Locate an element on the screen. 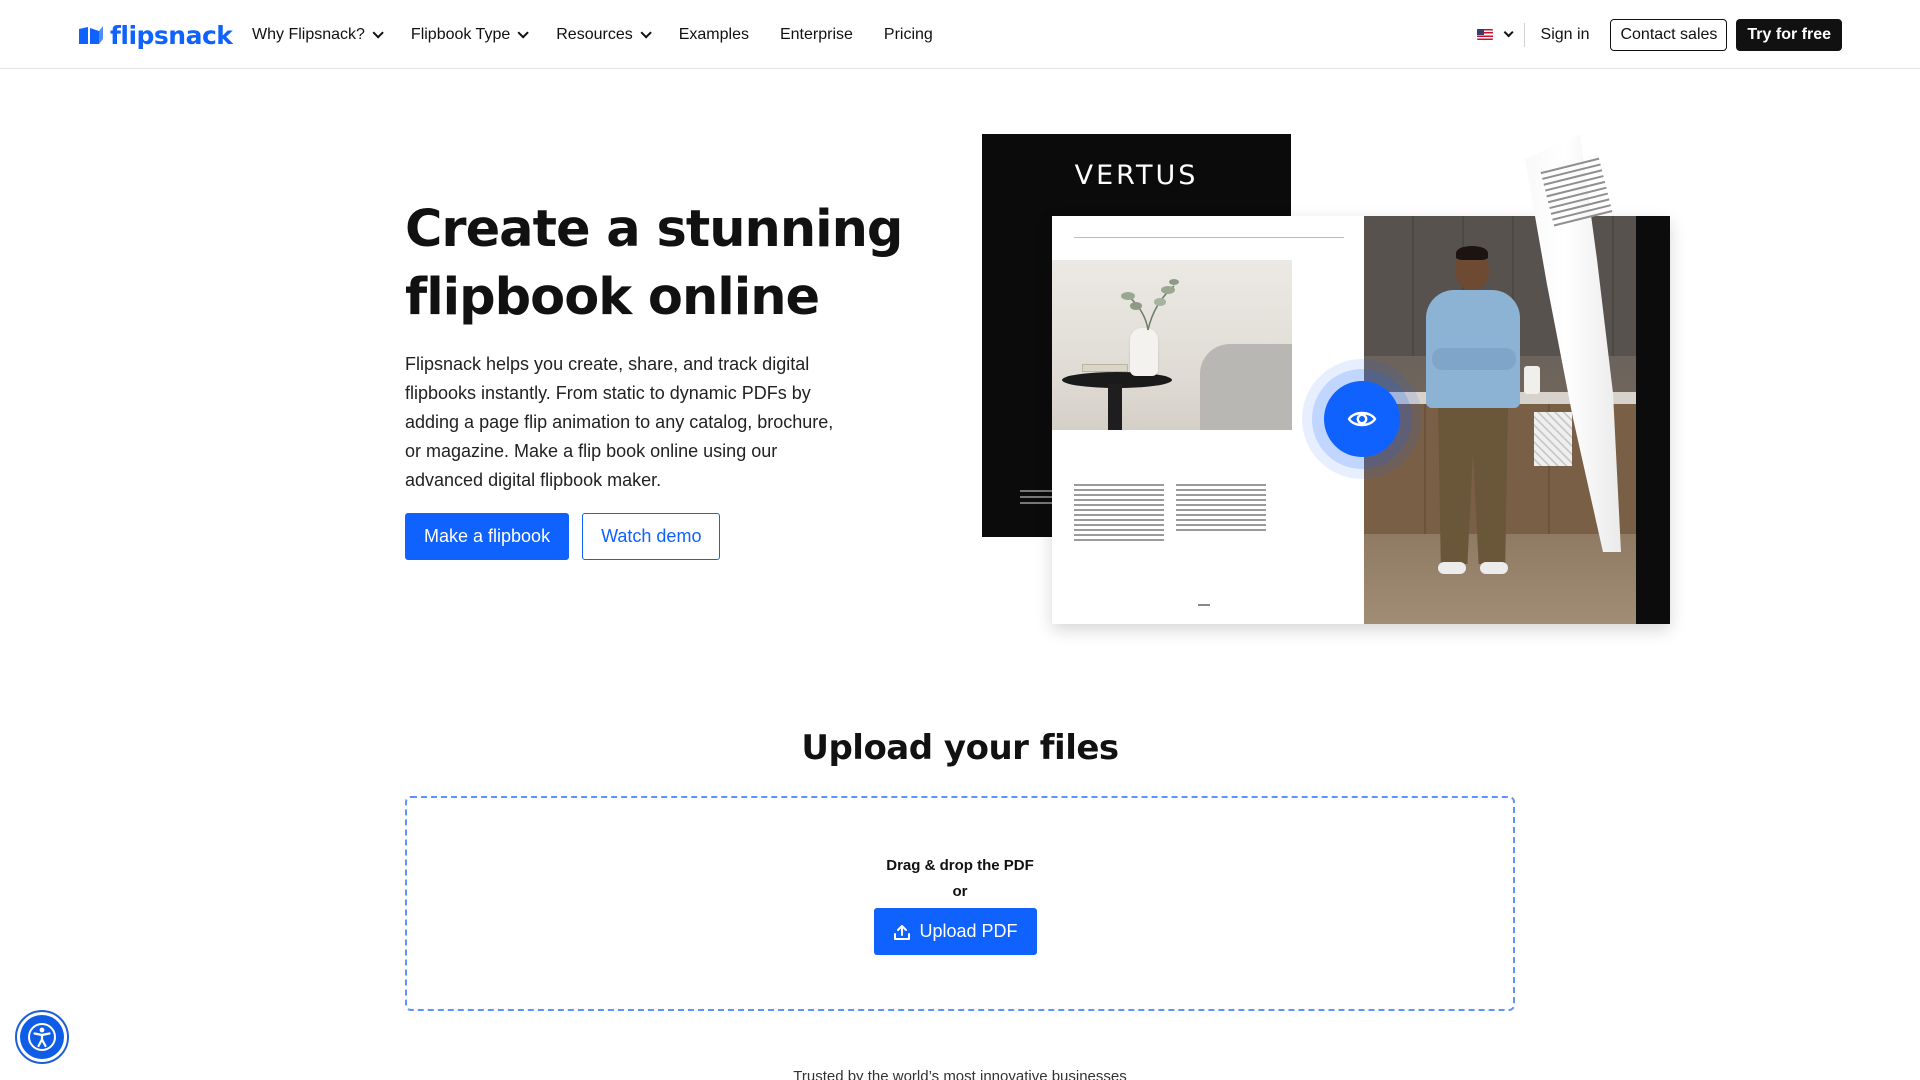 The width and height of the screenshot is (1920, 1080). nav-item-label: Resources is located at coordinates (594, 34).